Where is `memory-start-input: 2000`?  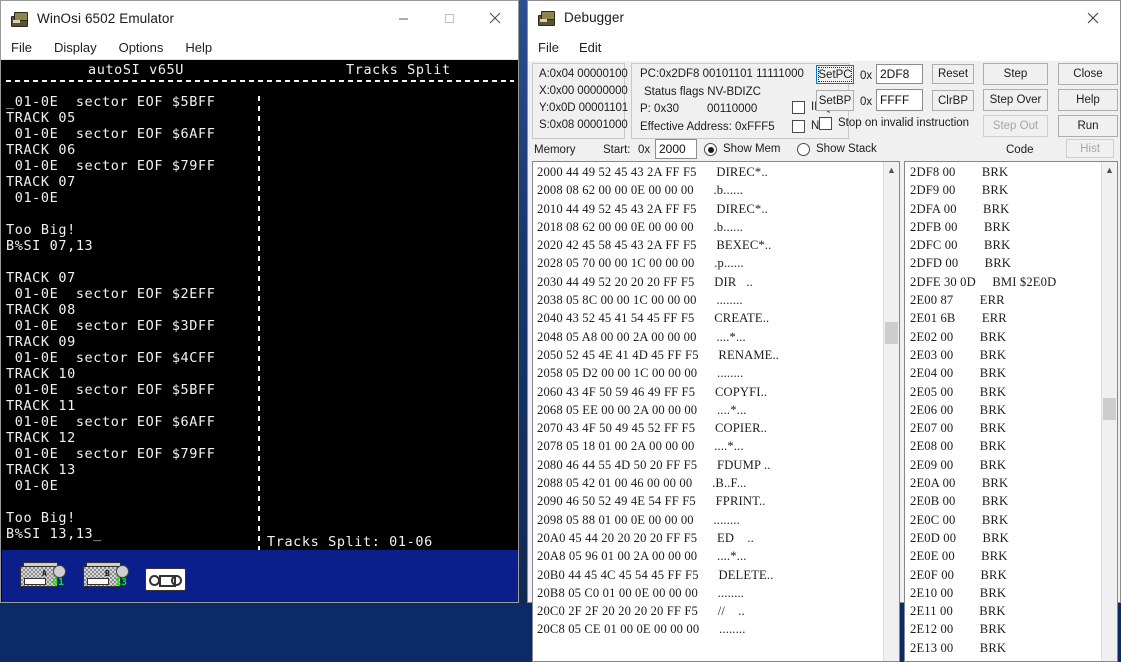 memory-start-input: 2000 is located at coordinates (676, 149).